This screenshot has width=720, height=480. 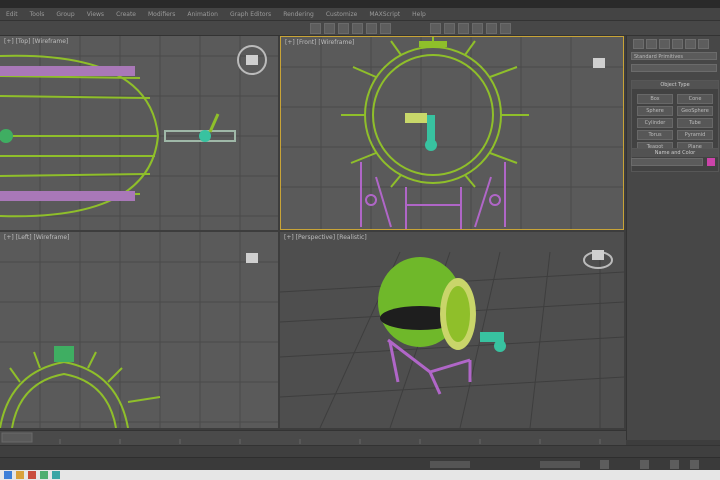 What do you see at coordinates (20, 475) in the screenshot?
I see `explorer-icon` at bounding box center [20, 475].